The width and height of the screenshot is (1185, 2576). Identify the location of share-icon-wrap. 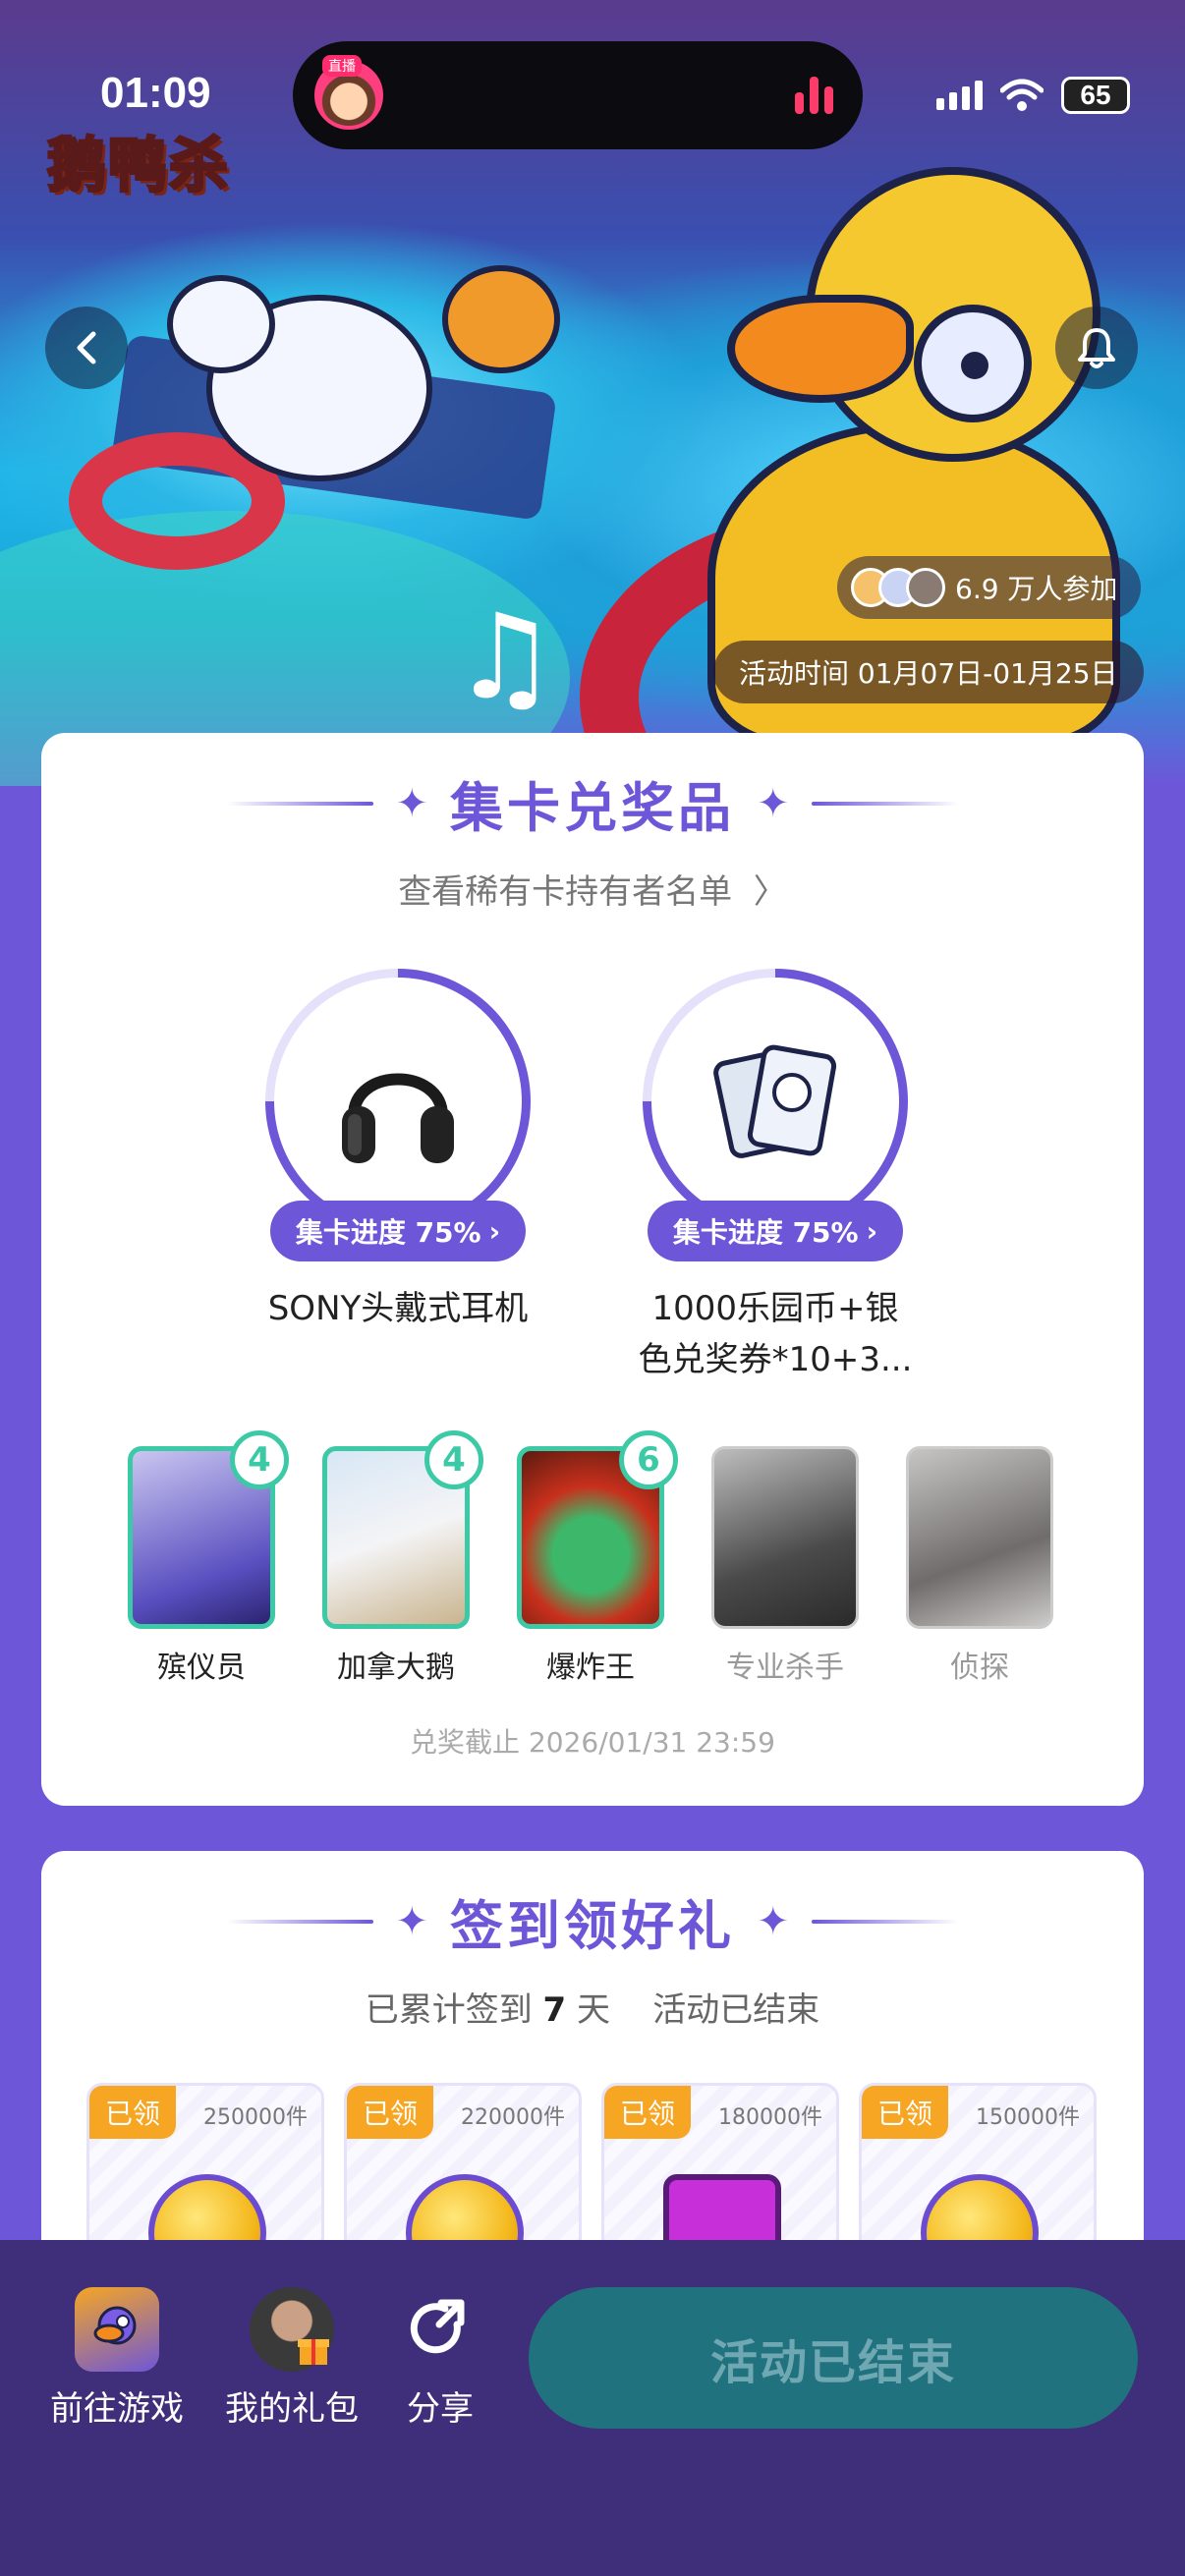
(440, 2329).